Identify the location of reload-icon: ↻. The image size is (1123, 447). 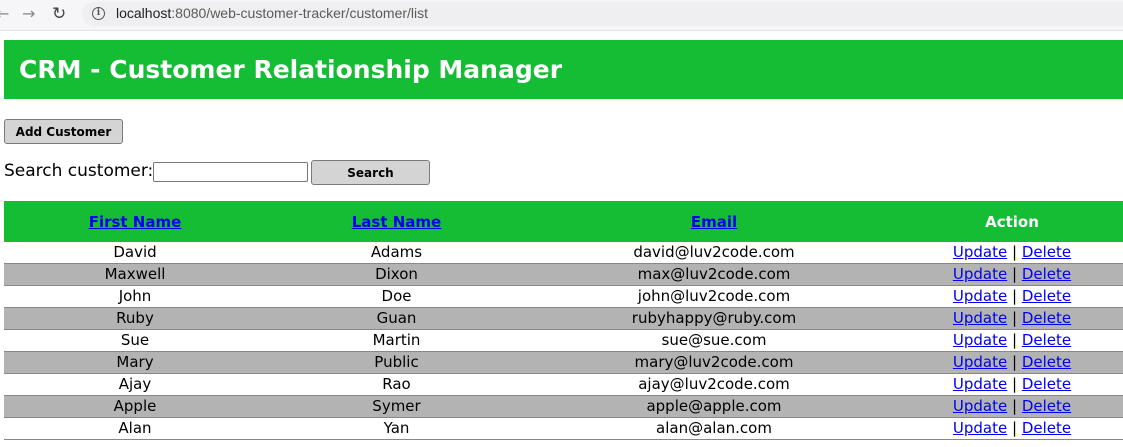
(59, 14).